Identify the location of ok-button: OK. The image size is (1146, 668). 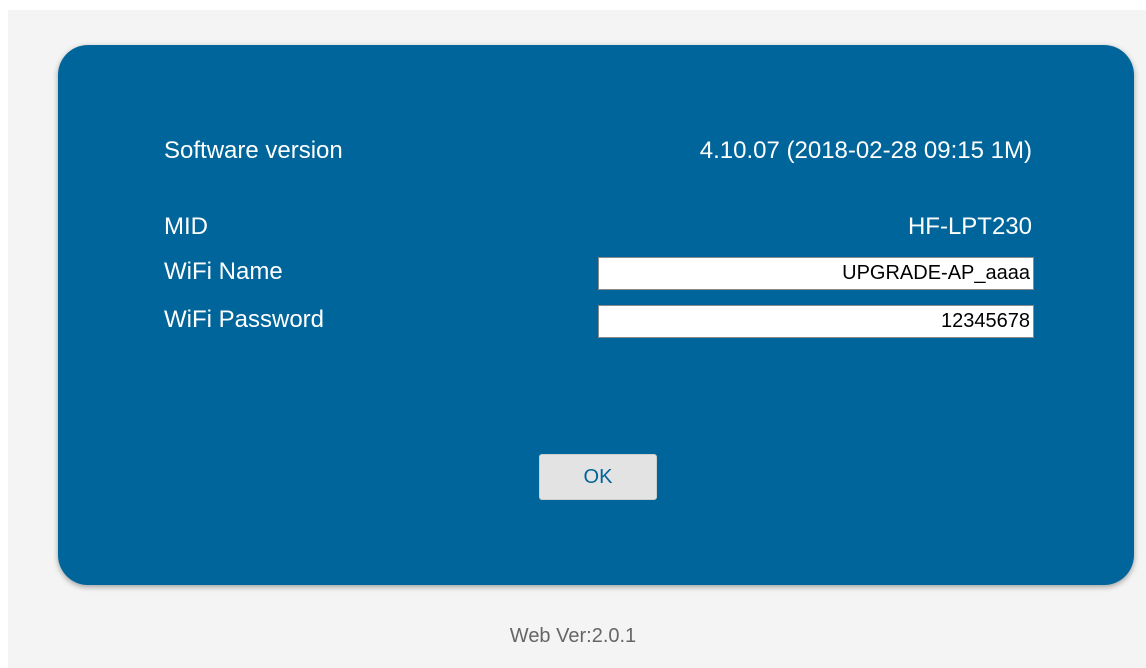
(598, 477).